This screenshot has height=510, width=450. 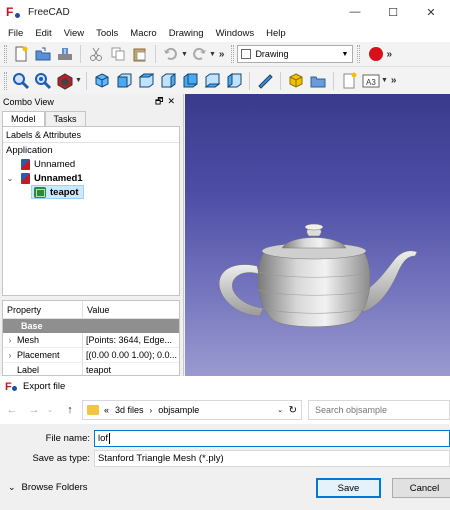 I want to click on undo-icon, so click(x=171, y=54).